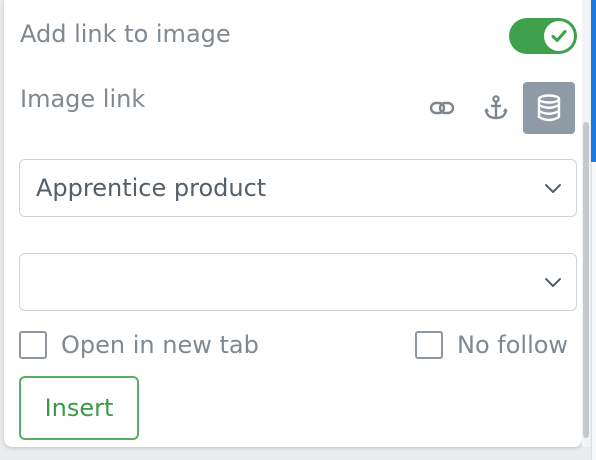  I want to click on background-page-edge, so click(593, 311).